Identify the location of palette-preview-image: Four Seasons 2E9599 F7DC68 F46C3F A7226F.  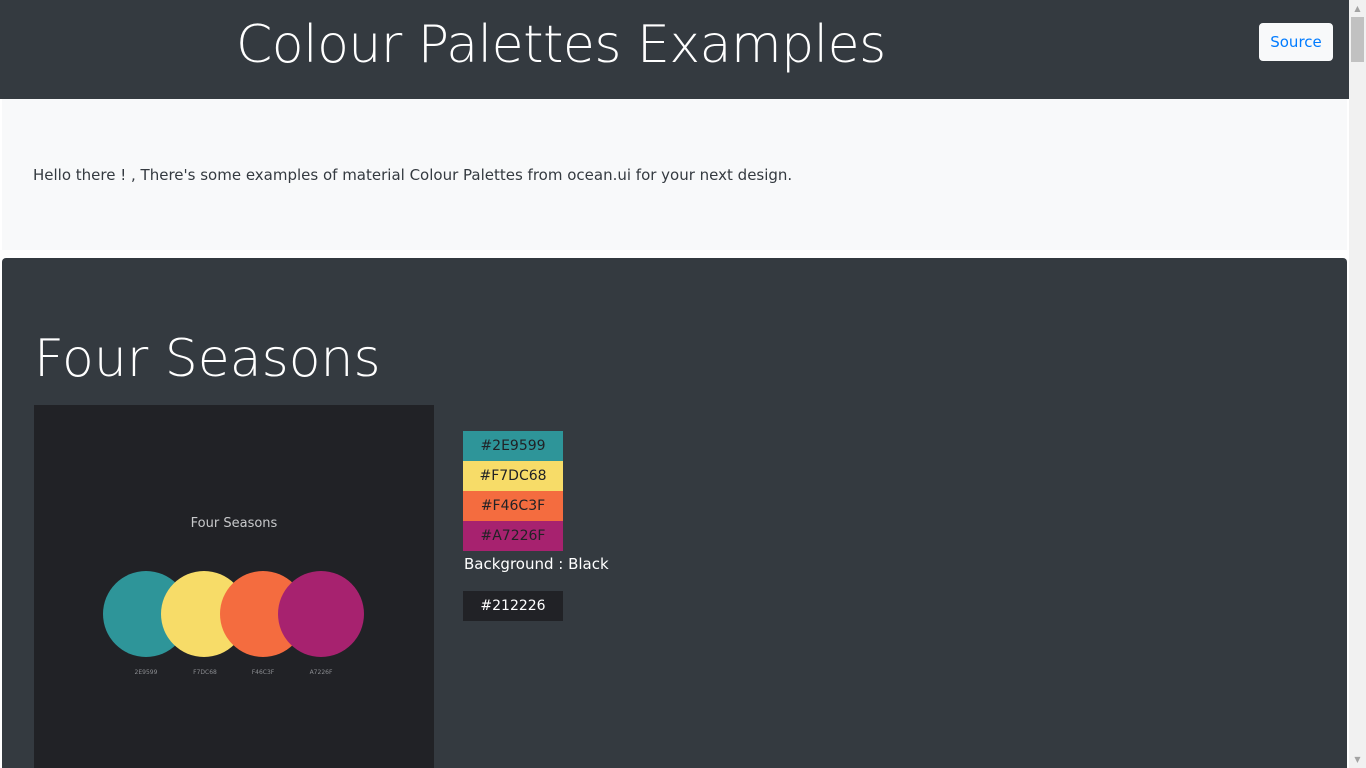
(234, 586).